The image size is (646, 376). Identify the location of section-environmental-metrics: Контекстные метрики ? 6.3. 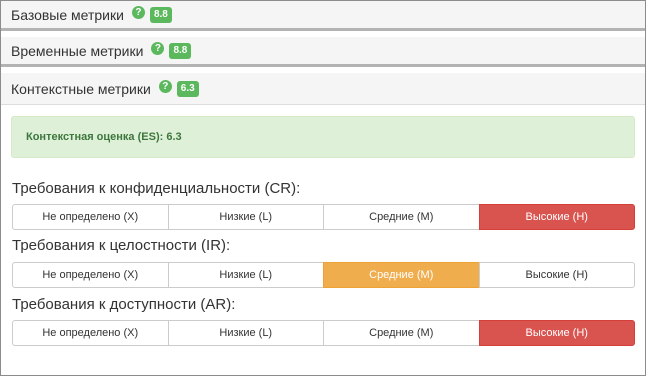
(323, 89).